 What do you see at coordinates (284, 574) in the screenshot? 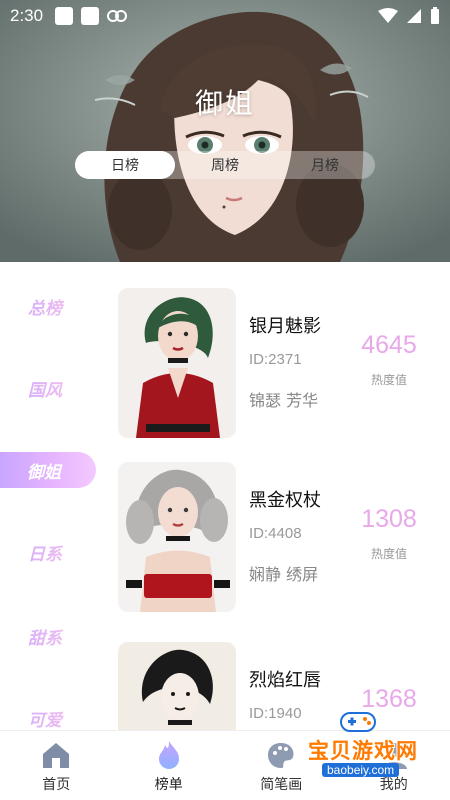
I see `character-tags: 娴静 绣屏` at bounding box center [284, 574].